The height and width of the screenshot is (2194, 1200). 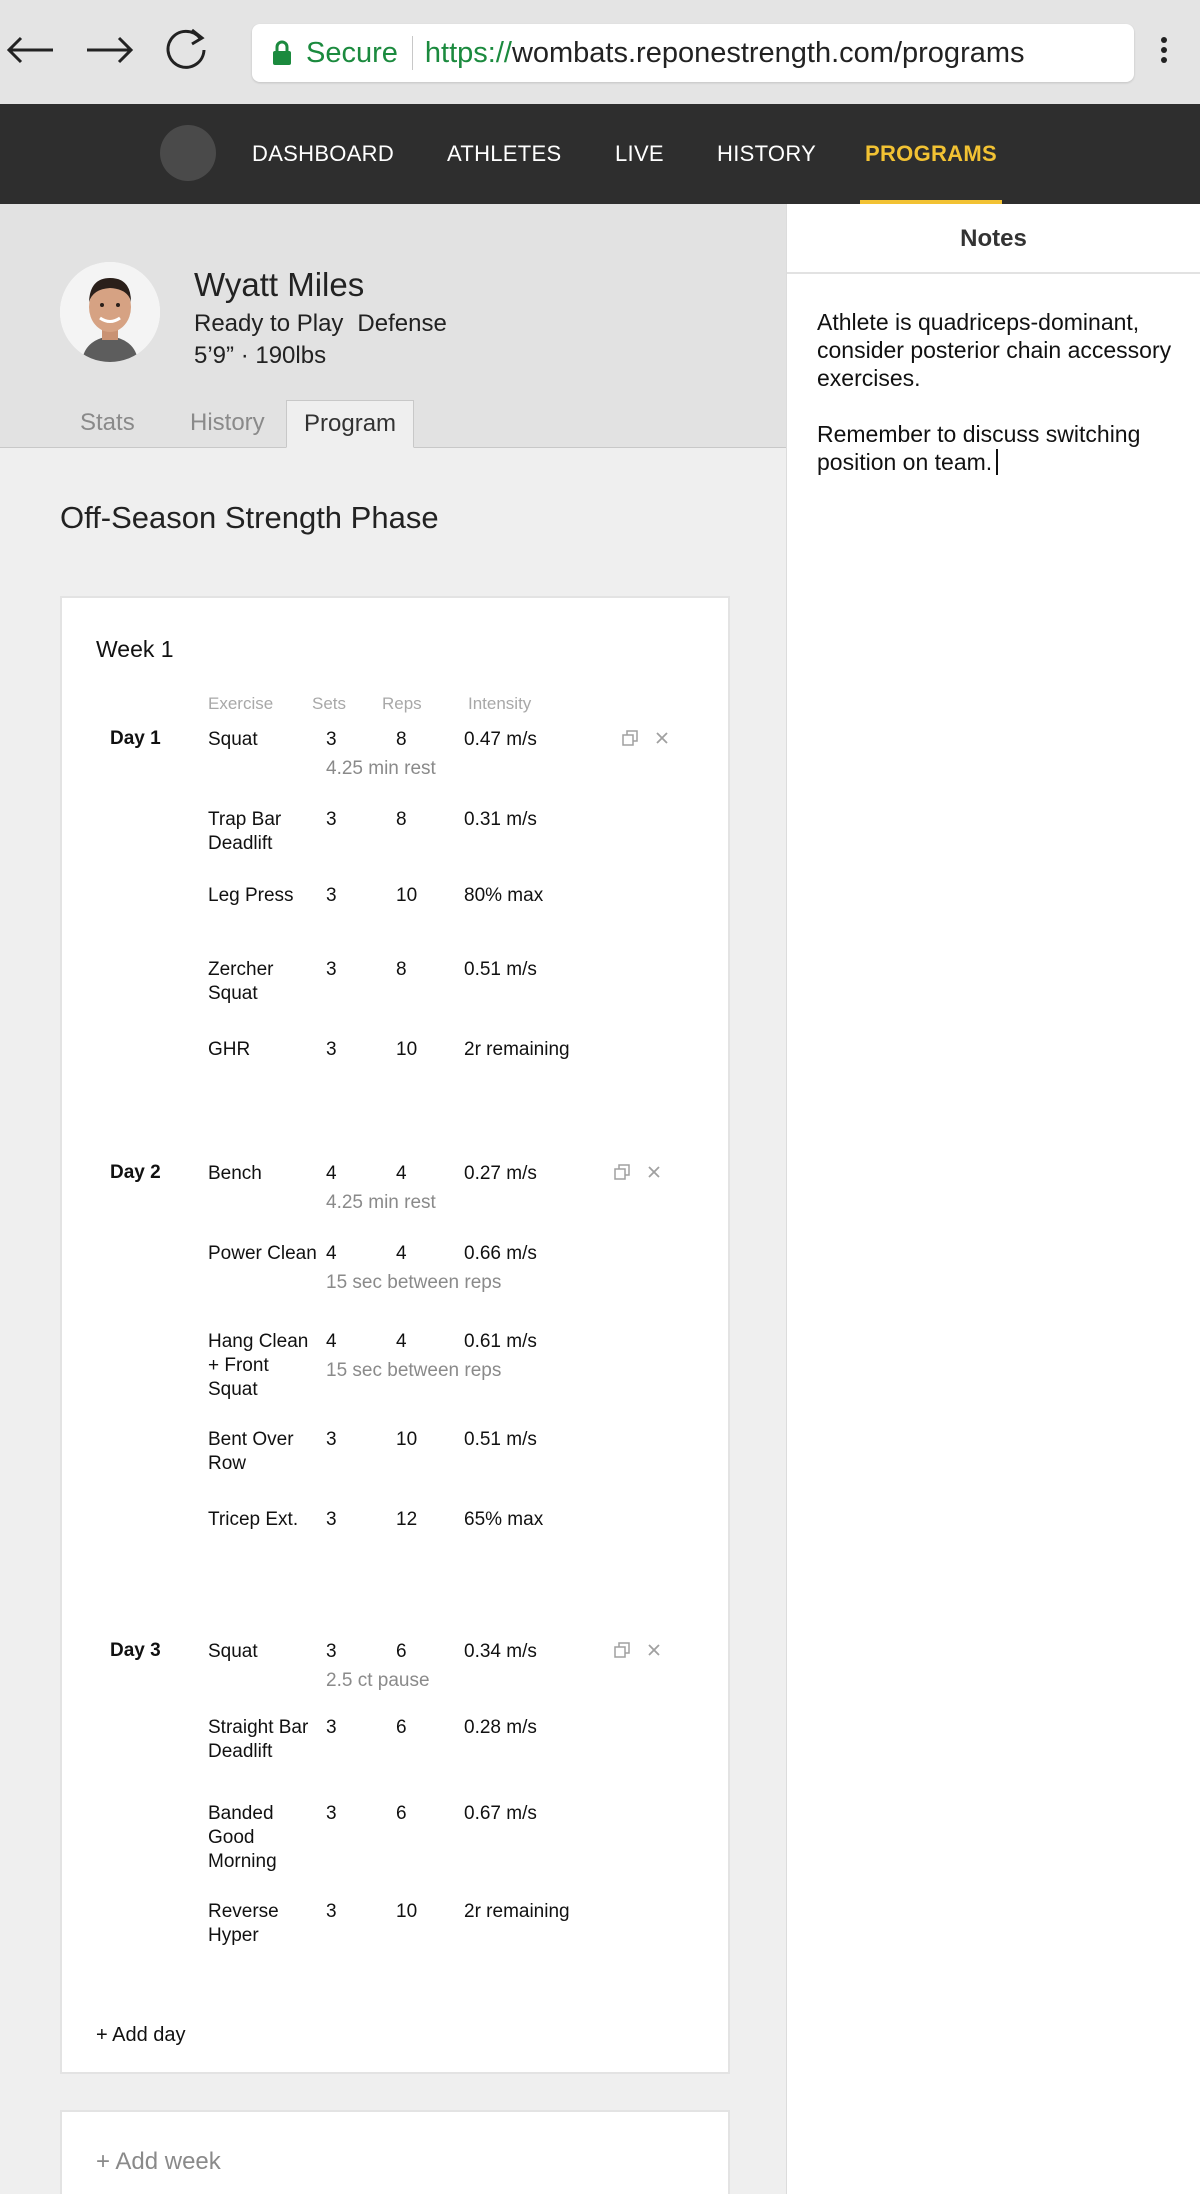 What do you see at coordinates (249, 518) in the screenshot?
I see `program-title: Off-Season Strength Phase` at bounding box center [249, 518].